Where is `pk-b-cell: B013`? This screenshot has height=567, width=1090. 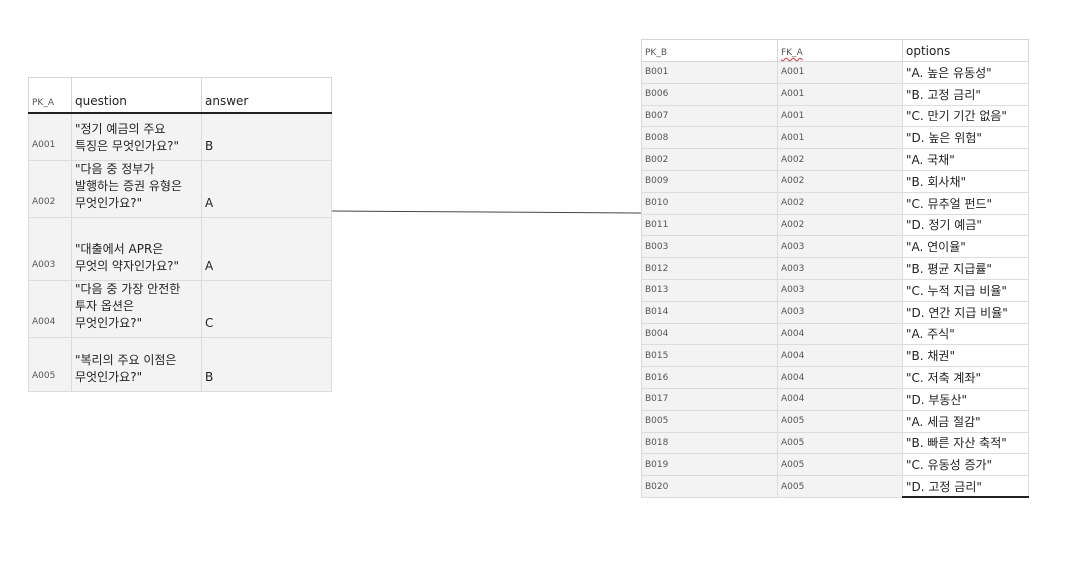 pk-b-cell: B013 is located at coordinates (709, 290).